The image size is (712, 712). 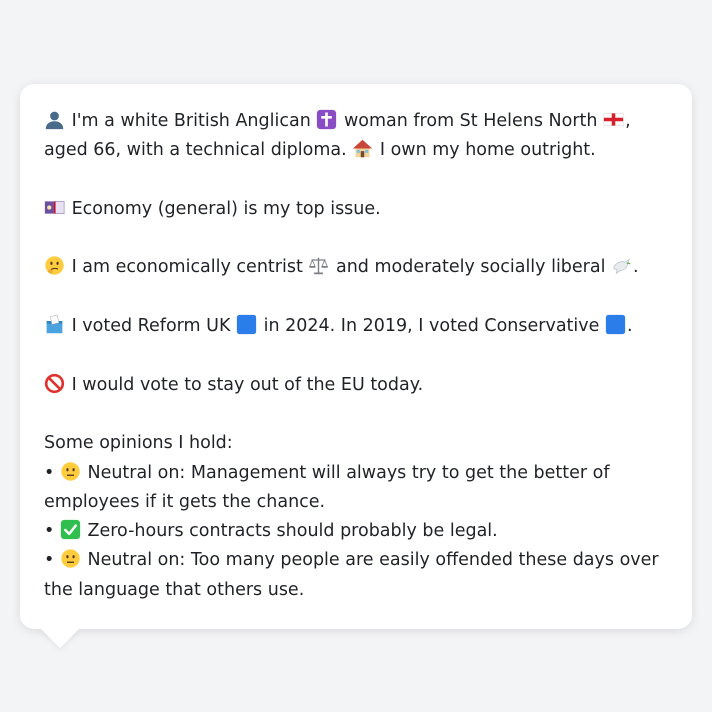 I want to click on profile-line-top-issue: Economy (general) is my top issue., so click(x=357, y=209).